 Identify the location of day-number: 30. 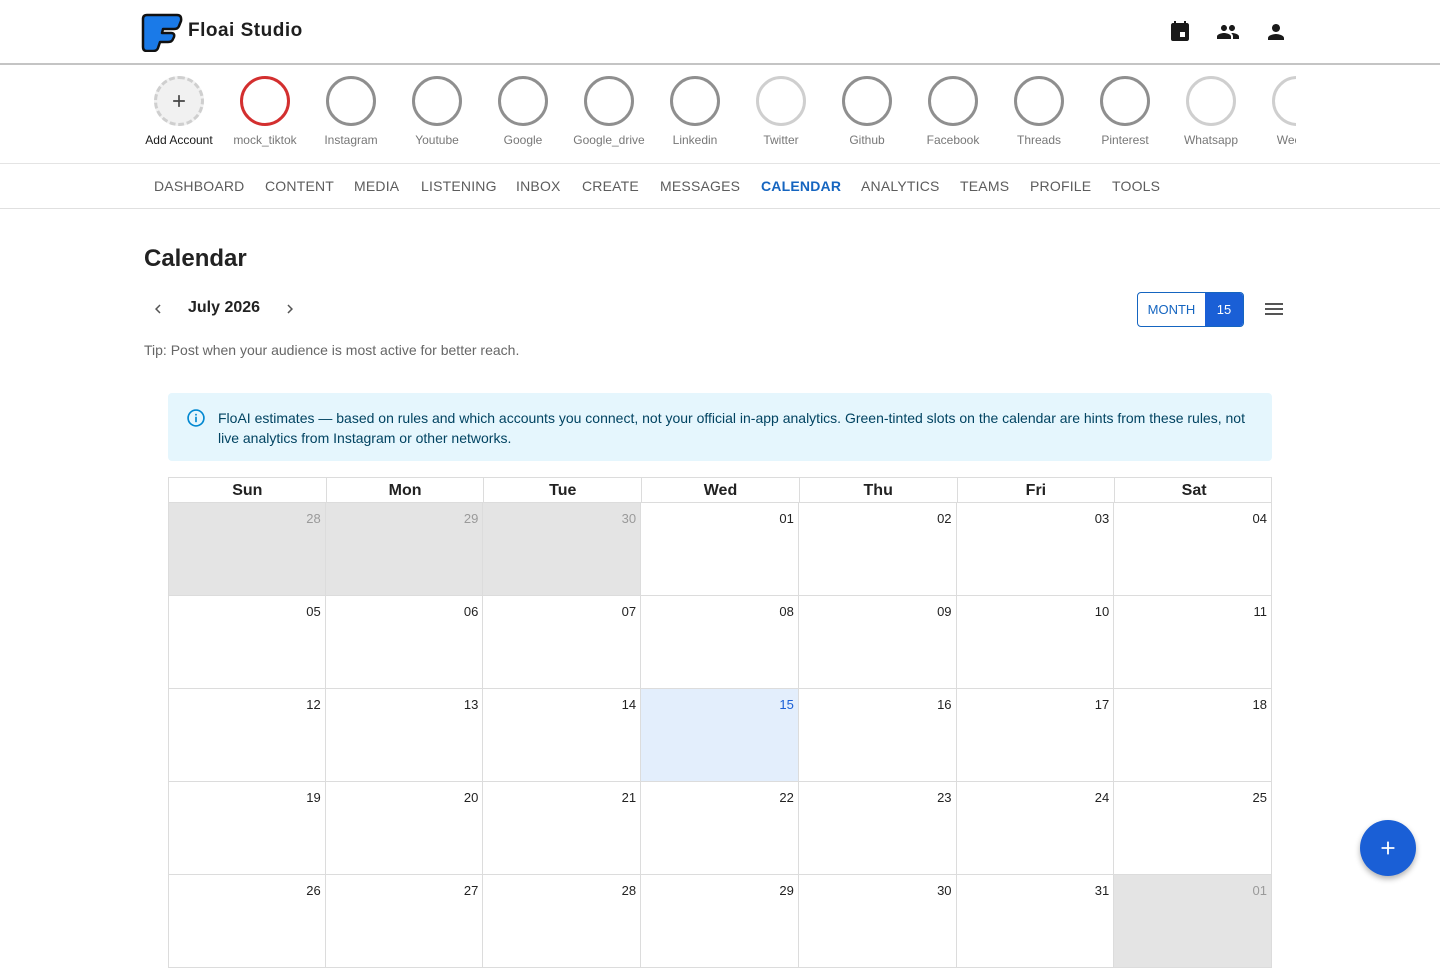
(944, 890).